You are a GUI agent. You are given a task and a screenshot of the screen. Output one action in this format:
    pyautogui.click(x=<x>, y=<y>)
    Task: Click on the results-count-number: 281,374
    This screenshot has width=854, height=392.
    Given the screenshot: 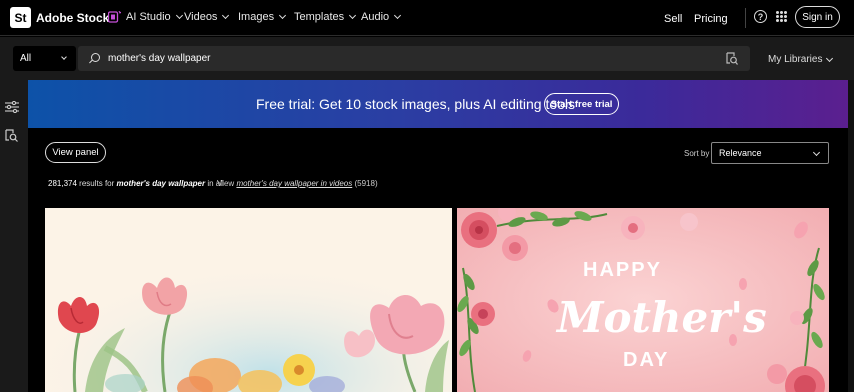 What is the action you would take?
    pyautogui.click(x=62, y=183)
    